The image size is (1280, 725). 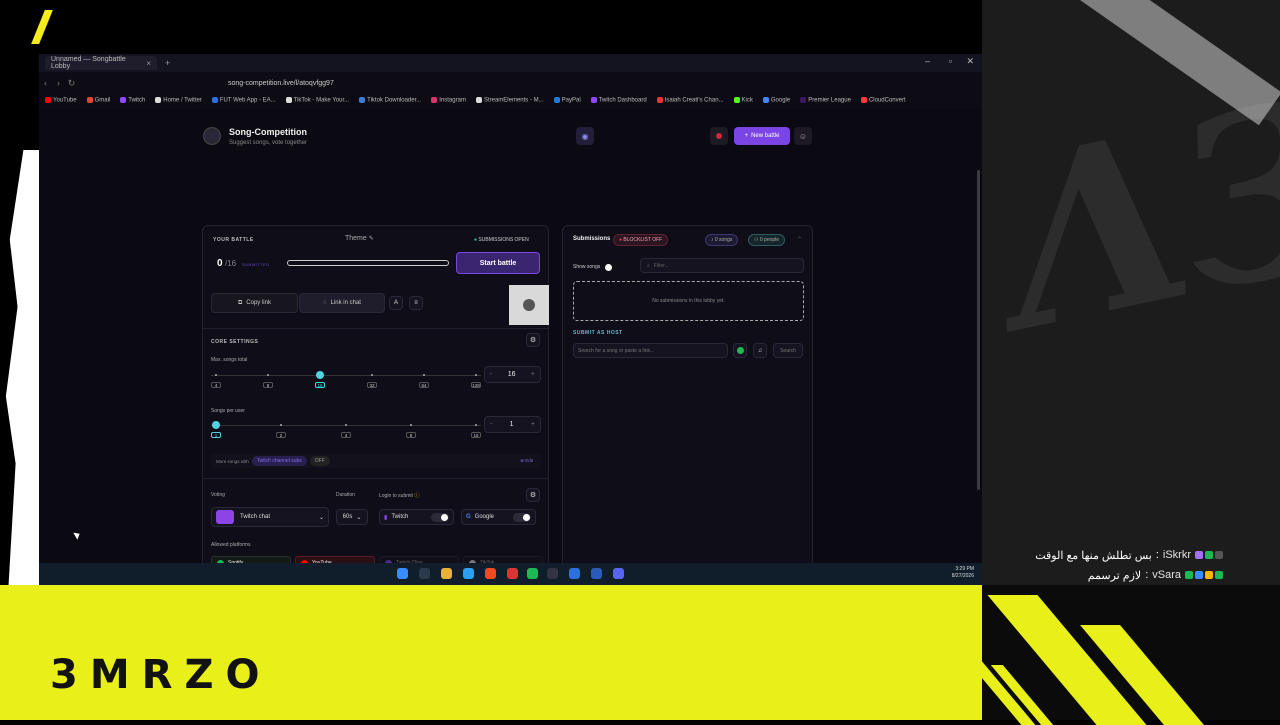 What do you see at coordinates (346, 381) in the screenshot?
I see `max-songs-slider: 4 8 16 32 64 128` at bounding box center [346, 381].